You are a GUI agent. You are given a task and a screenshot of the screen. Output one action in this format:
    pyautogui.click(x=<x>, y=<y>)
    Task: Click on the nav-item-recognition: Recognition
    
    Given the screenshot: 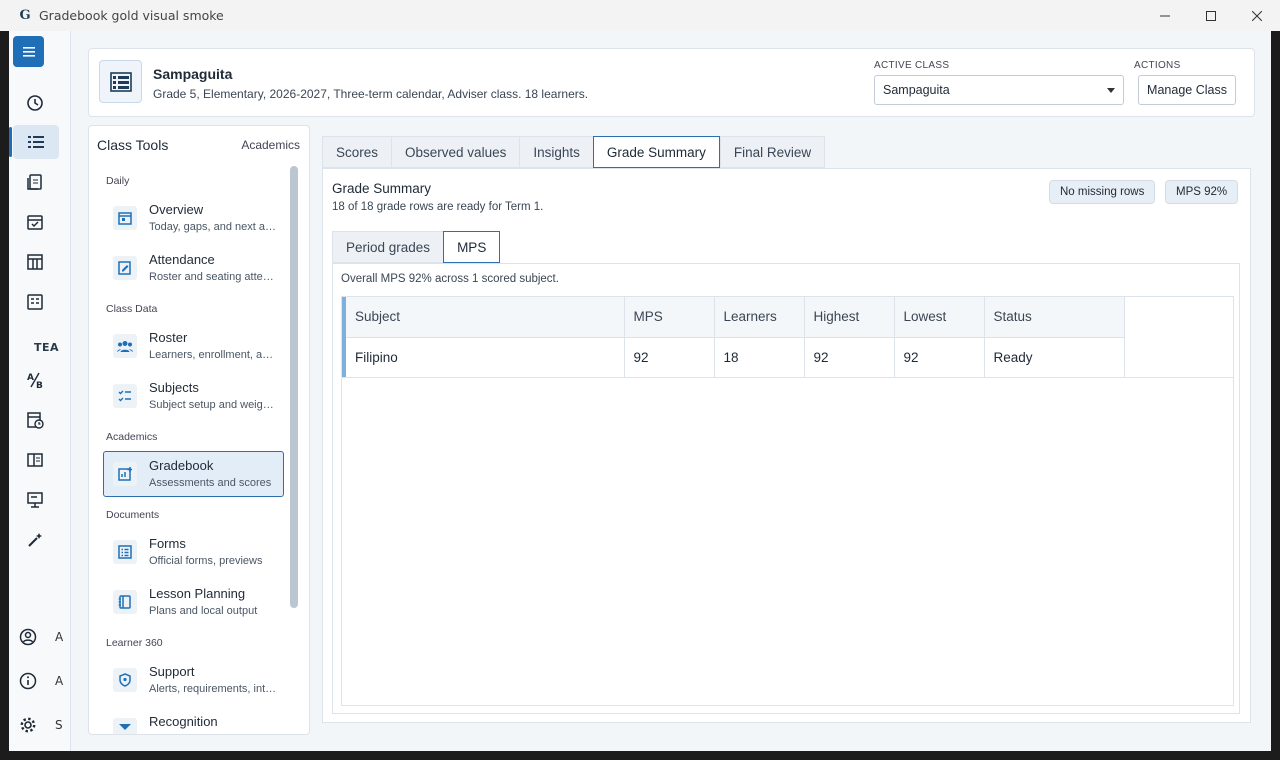 What is the action you would take?
    pyautogui.click(x=193, y=720)
    